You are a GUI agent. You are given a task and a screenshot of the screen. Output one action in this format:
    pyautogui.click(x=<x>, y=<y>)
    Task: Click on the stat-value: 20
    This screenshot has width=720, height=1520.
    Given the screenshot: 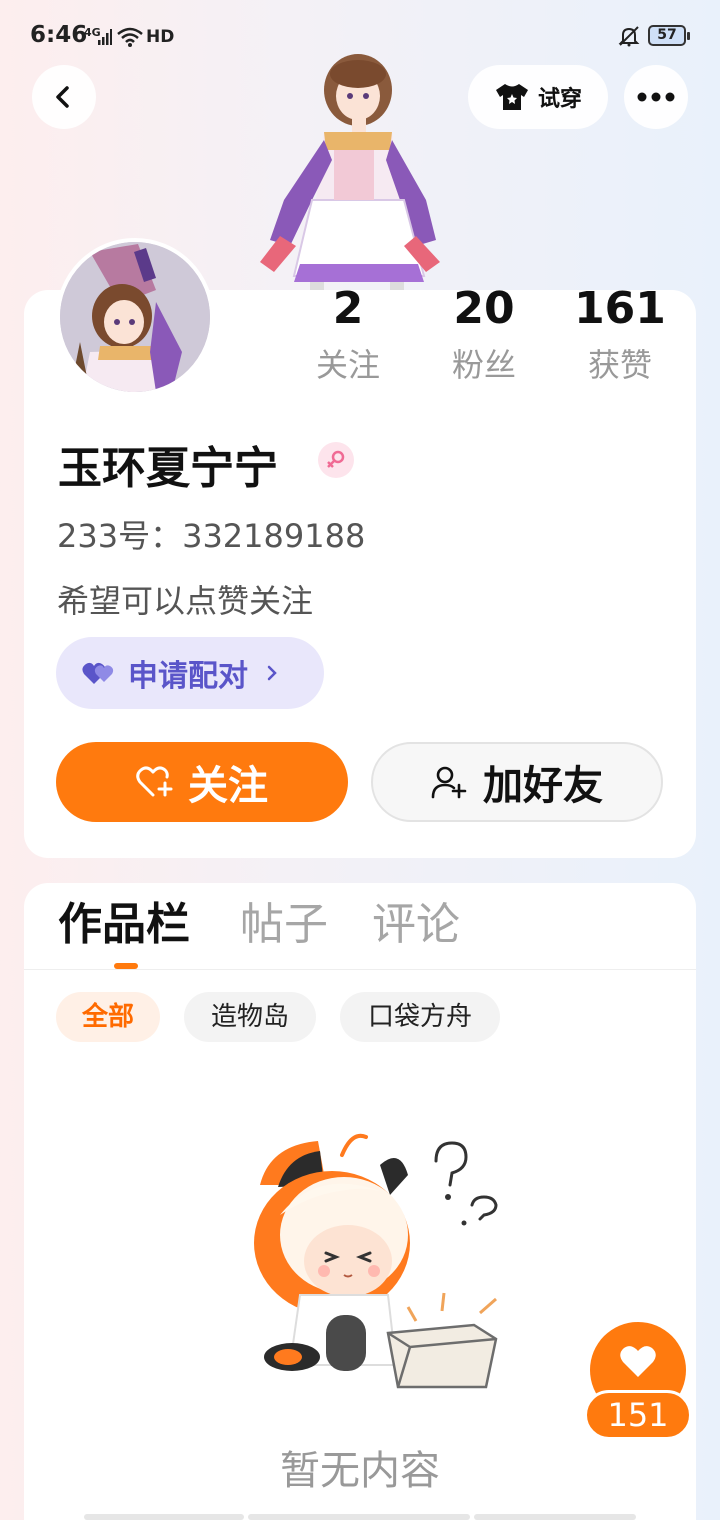 What is the action you would take?
    pyautogui.click(x=484, y=308)
    